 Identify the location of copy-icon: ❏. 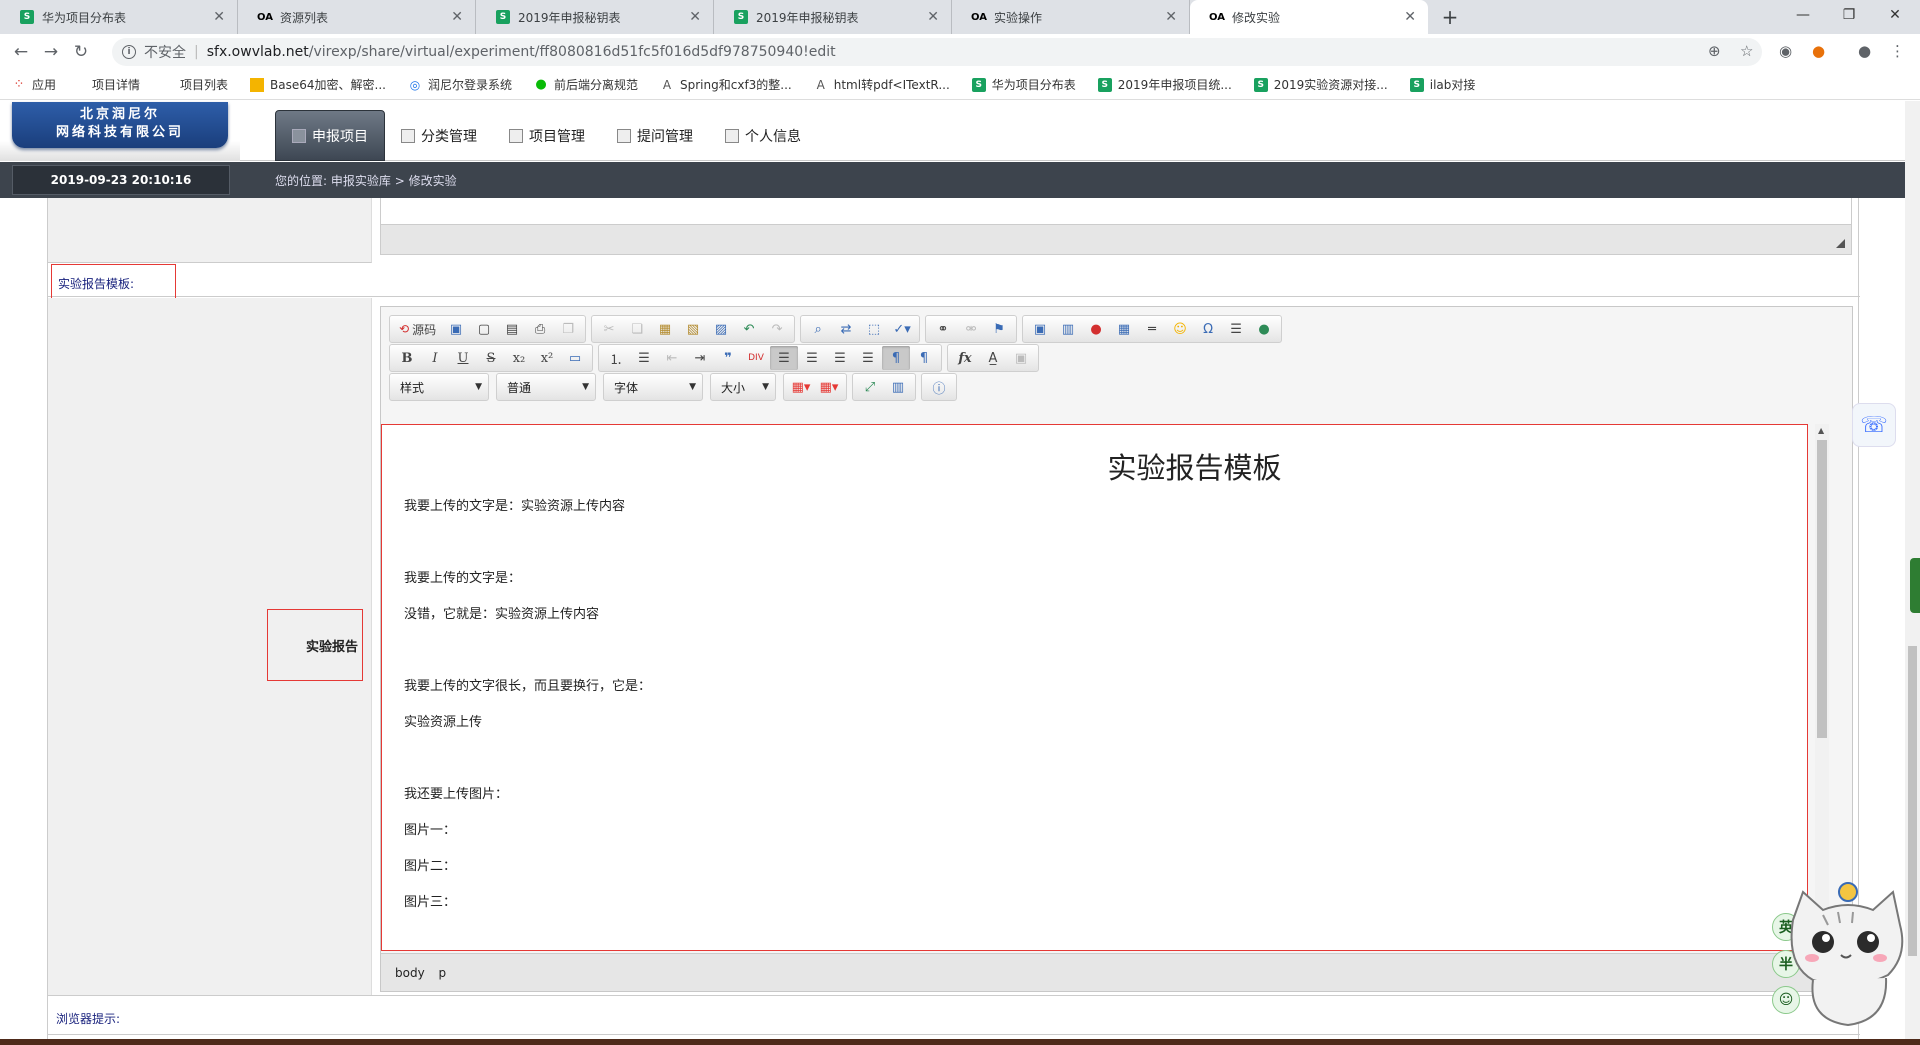
(637, 329).